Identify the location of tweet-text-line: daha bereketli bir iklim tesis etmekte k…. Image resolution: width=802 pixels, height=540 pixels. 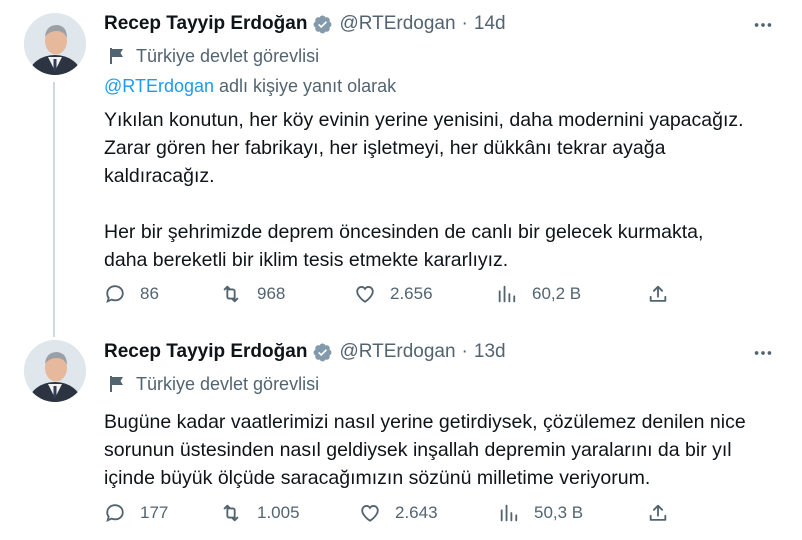
(306, 260).